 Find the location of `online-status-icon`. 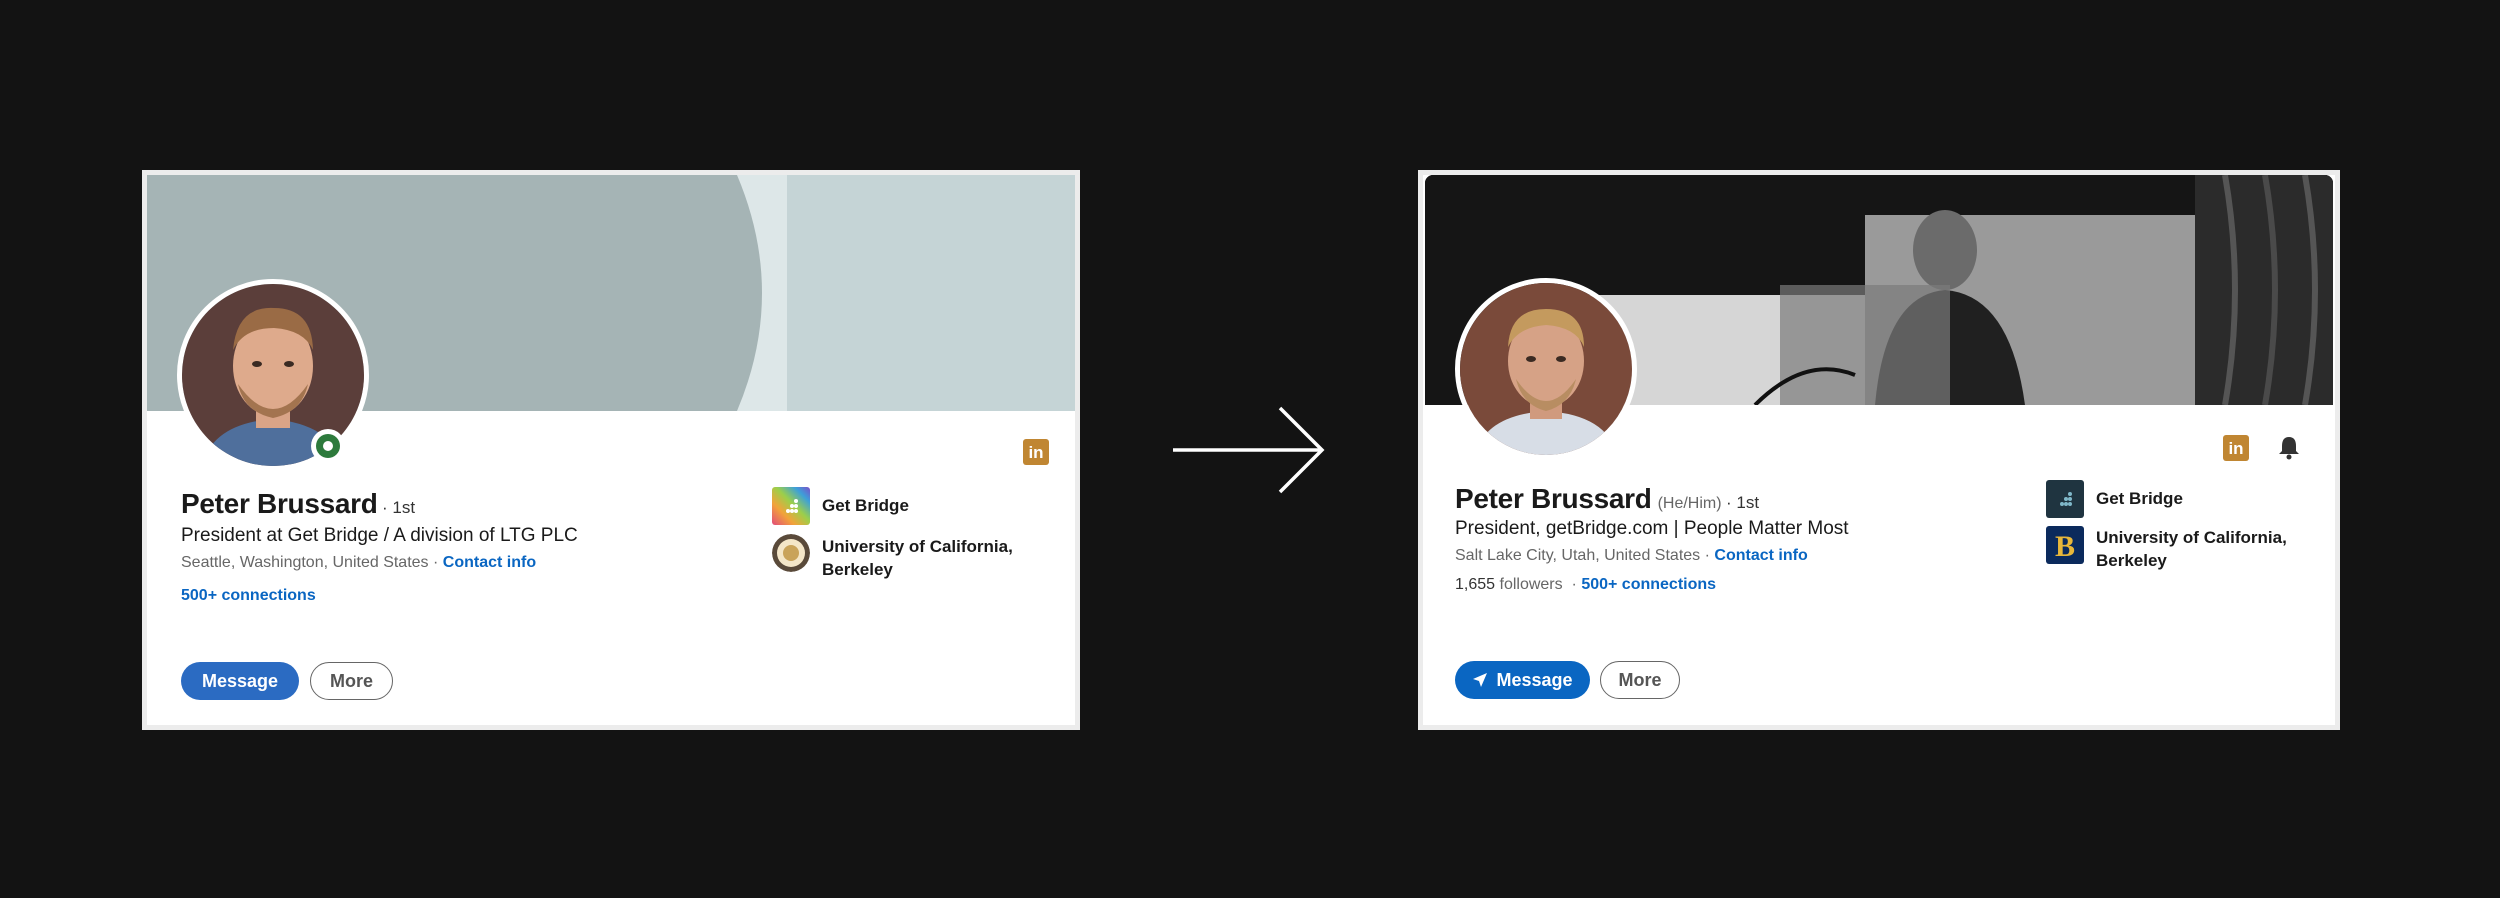

online-status-icon is located at coordinates (328, 446).